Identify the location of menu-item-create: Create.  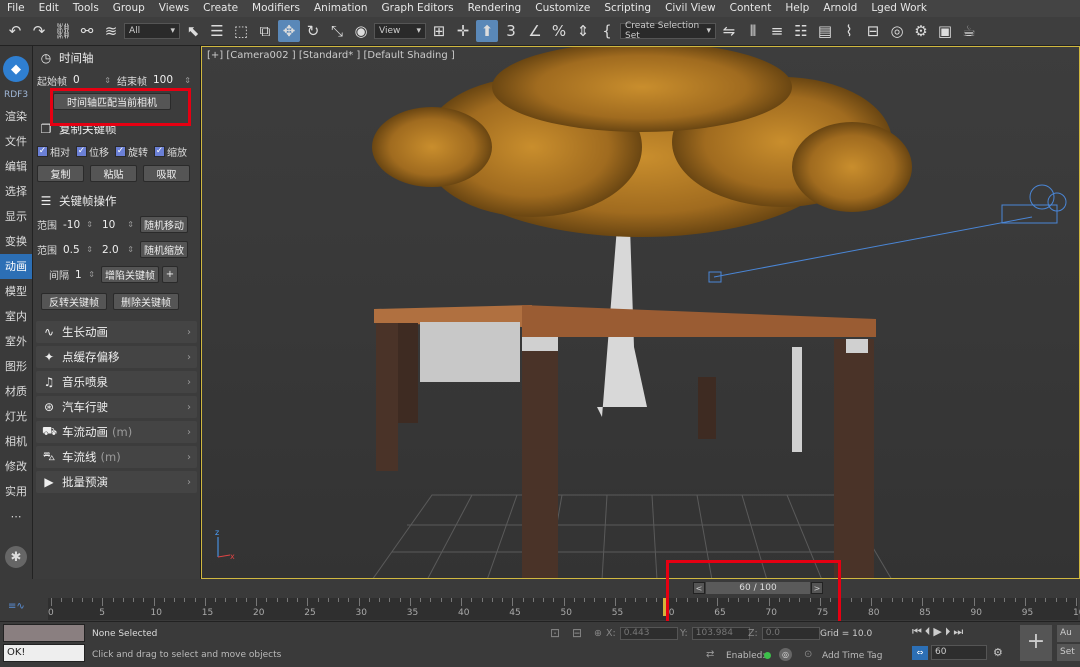
(220, 8).